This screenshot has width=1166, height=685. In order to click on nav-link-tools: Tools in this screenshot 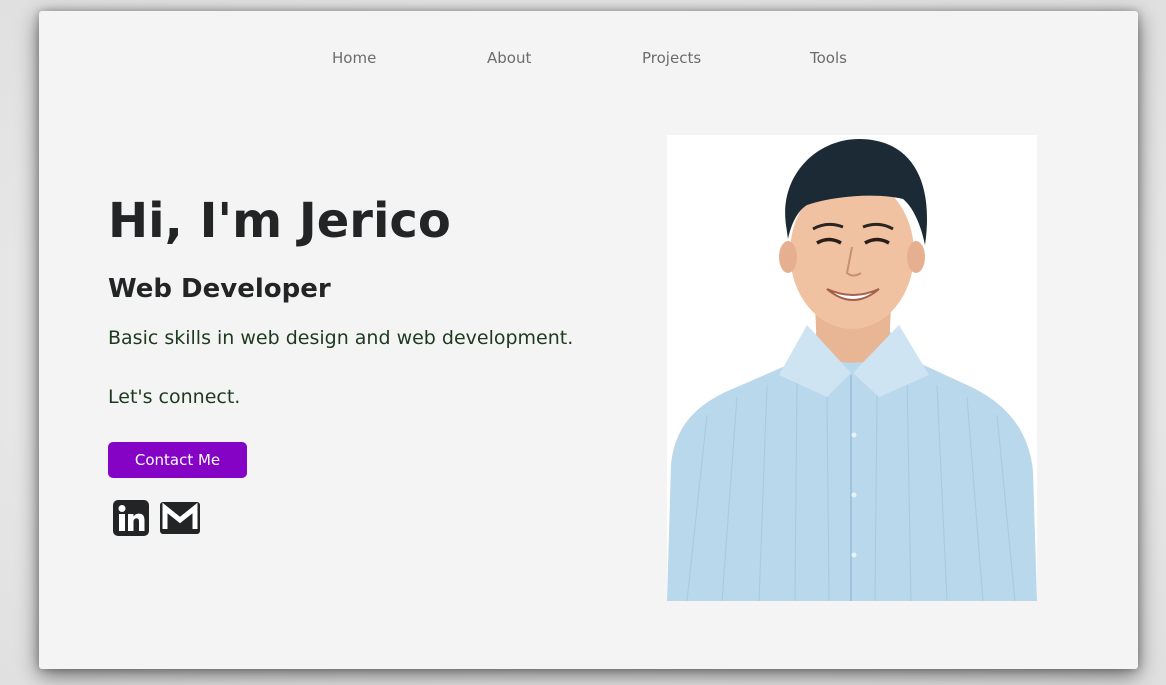, I will do `click(828, 58)`.